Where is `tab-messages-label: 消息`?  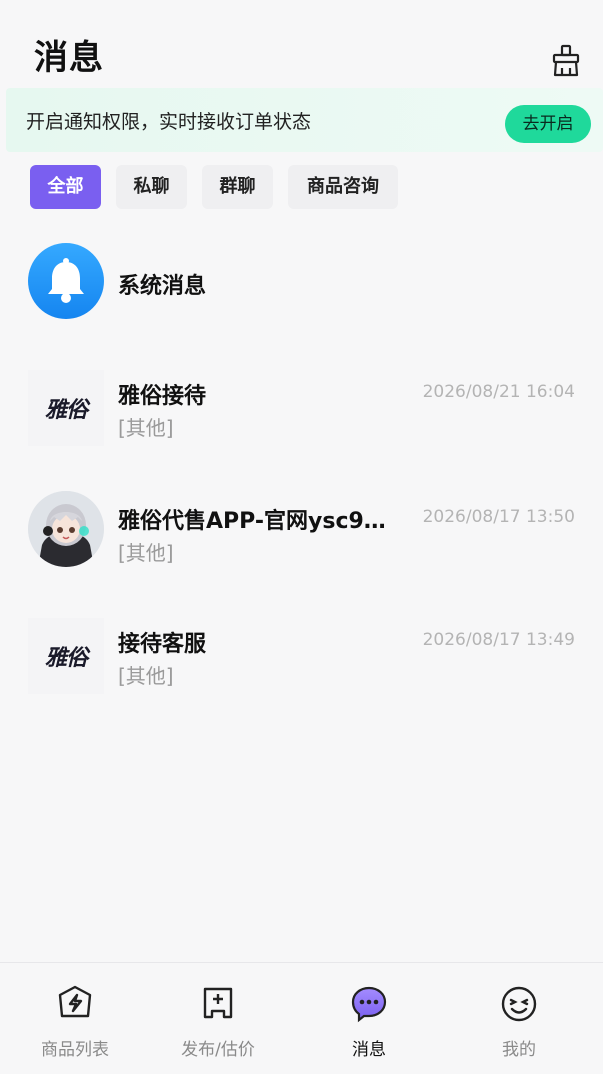
tab-messages-label: 消息 is located at coordinates (369, 1050).